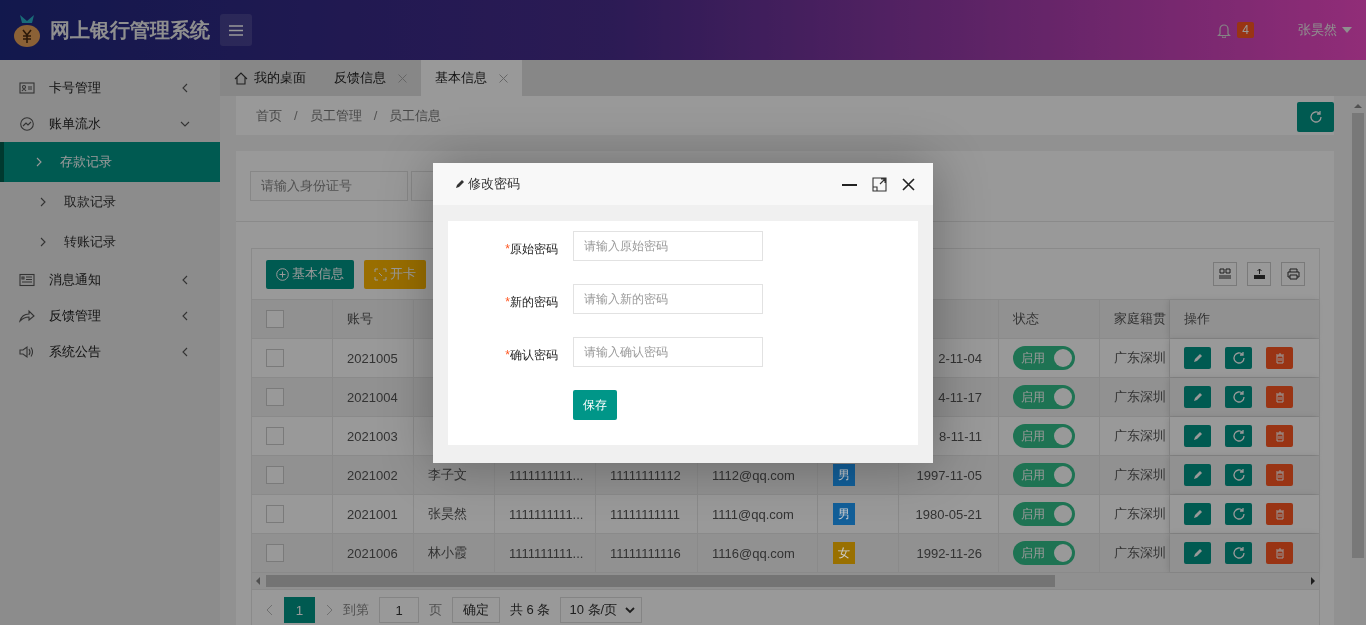 The width and height of the screenshot is (1366, 625). I want to click on table-cell: 2021004, so click(372, 397).